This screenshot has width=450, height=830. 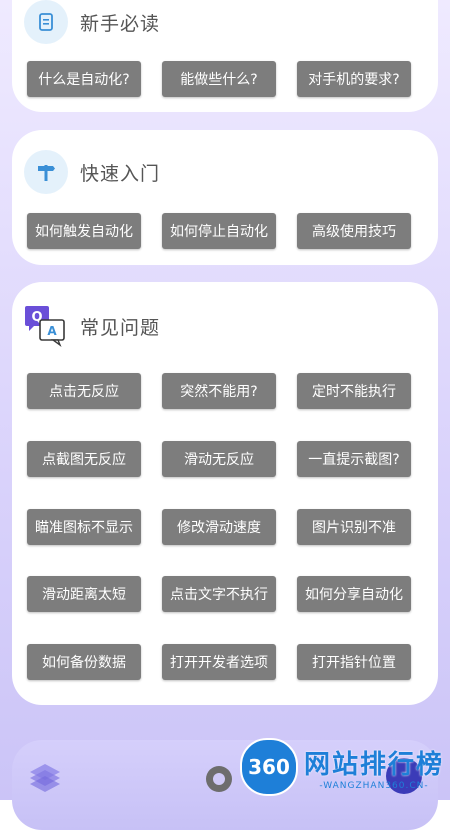 What do you see at coordinates (354, 391) in the screenshot?
I see `faq-button: 定时不能执行` at bounding box center [354, 391].